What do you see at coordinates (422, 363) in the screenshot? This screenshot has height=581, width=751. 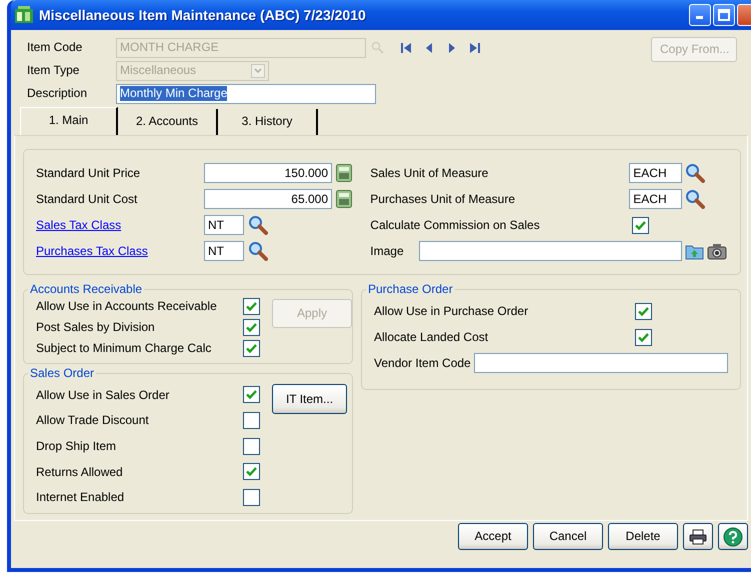 I see `field-label: Vendor Item Code` at bounding box center [422, 363].